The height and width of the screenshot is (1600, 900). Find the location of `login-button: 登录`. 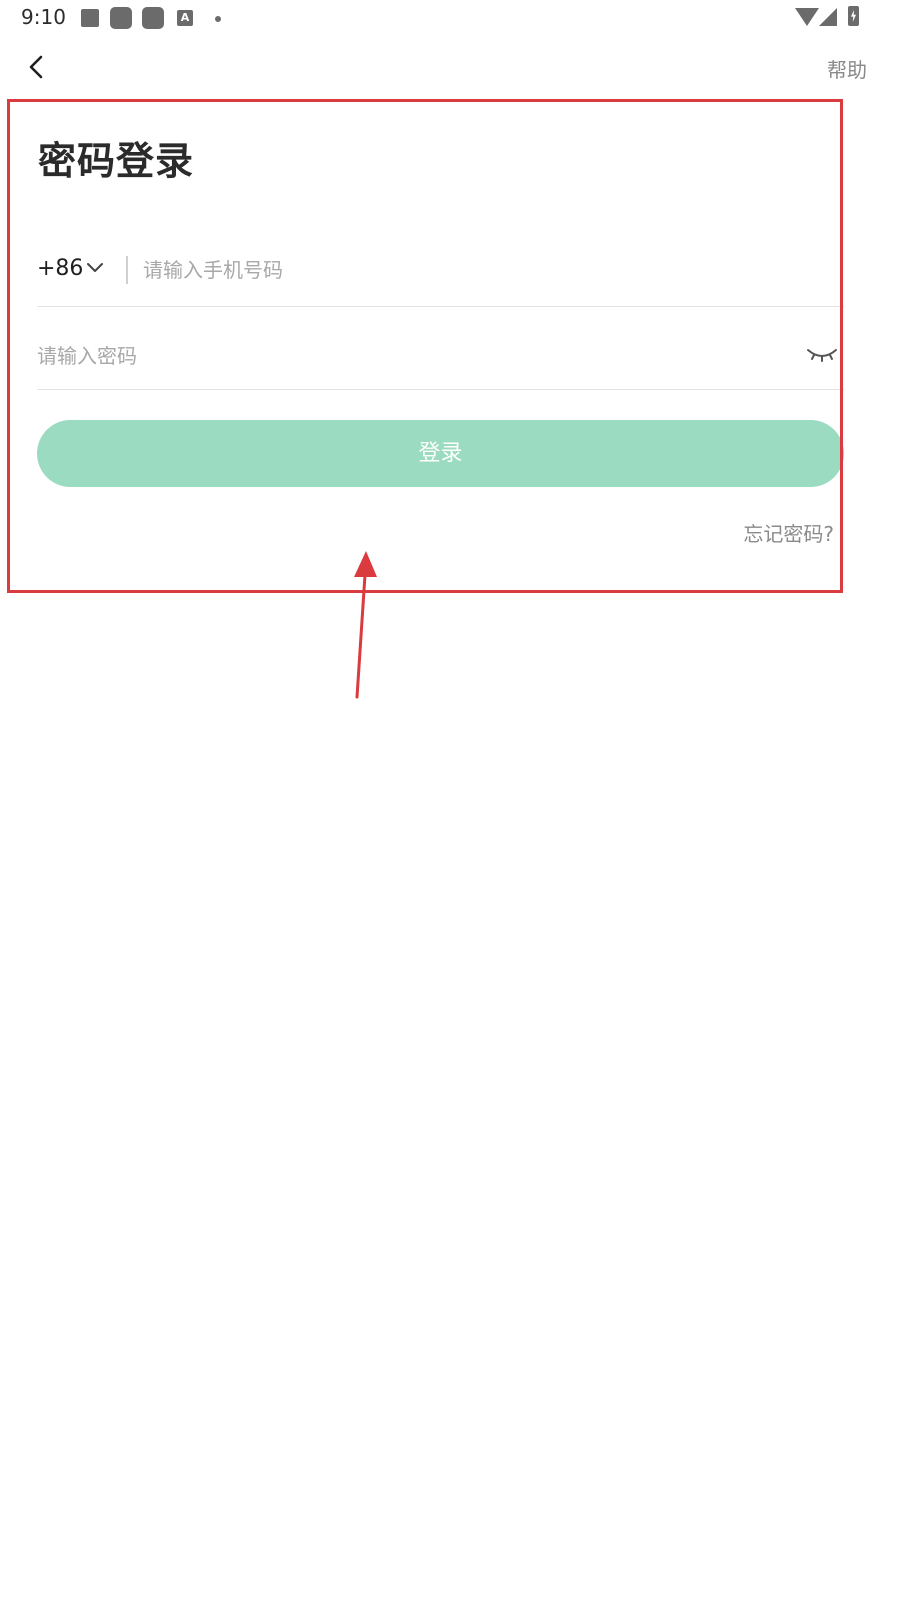

login-button: 登录 is located at coordinates (440, 453).